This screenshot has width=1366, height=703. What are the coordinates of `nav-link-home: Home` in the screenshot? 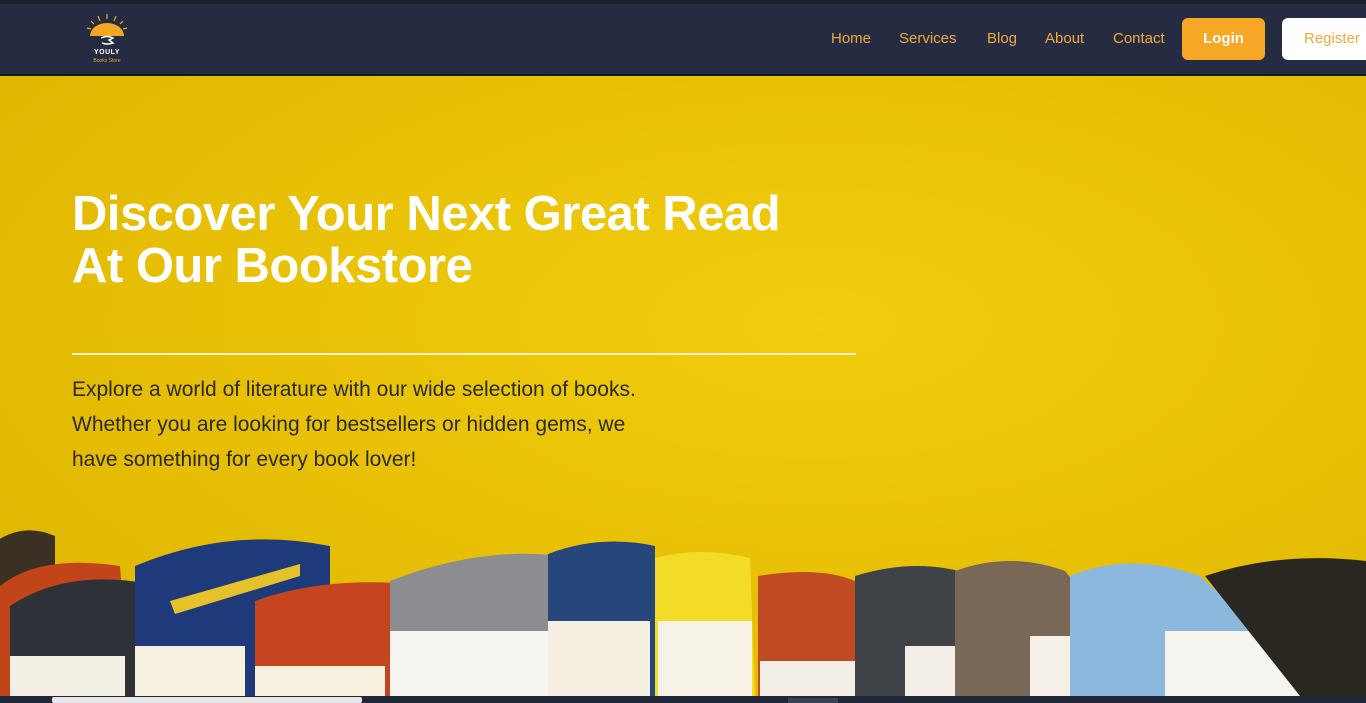 It's located at (851, 38).